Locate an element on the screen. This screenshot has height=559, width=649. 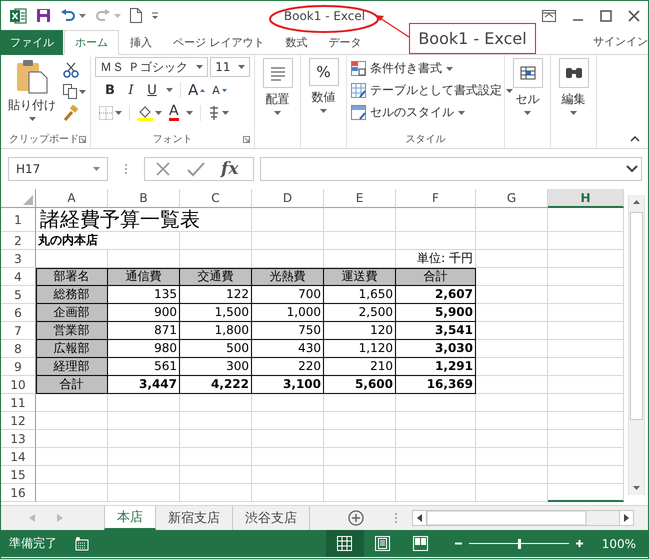
slider-thumb is located at coordinates (519, 543).